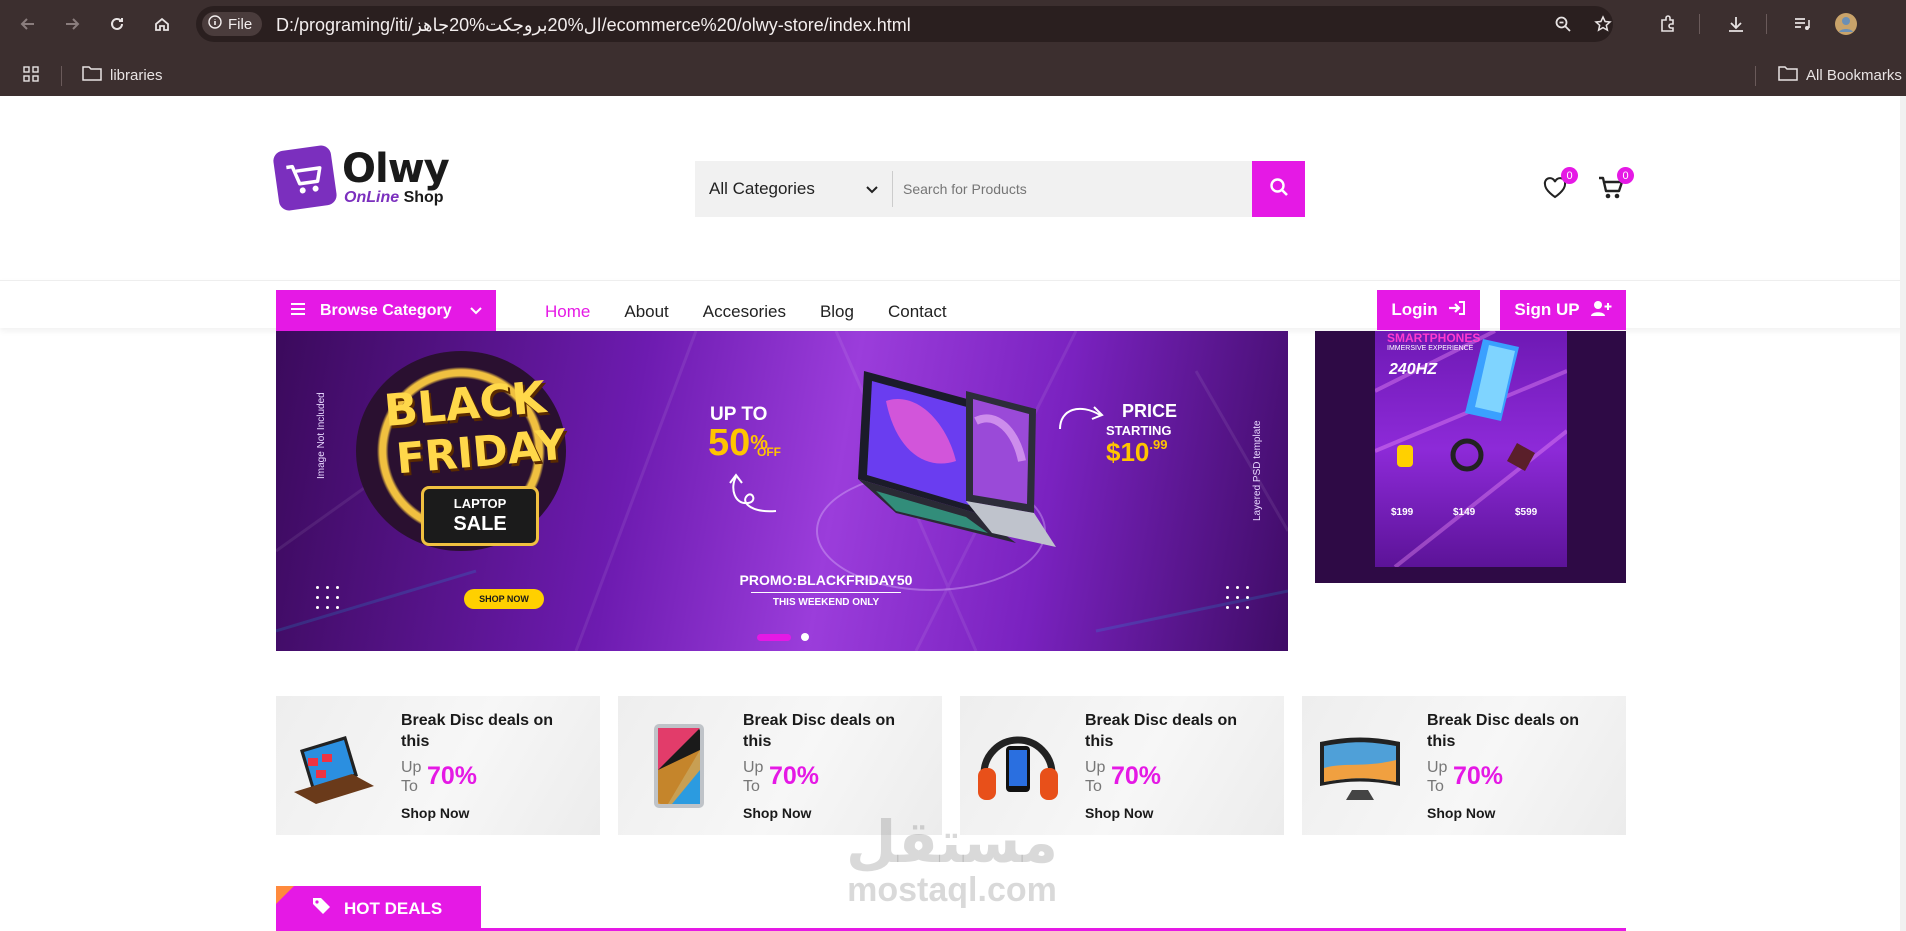  I want to click on search-button, so click(1278, 189).